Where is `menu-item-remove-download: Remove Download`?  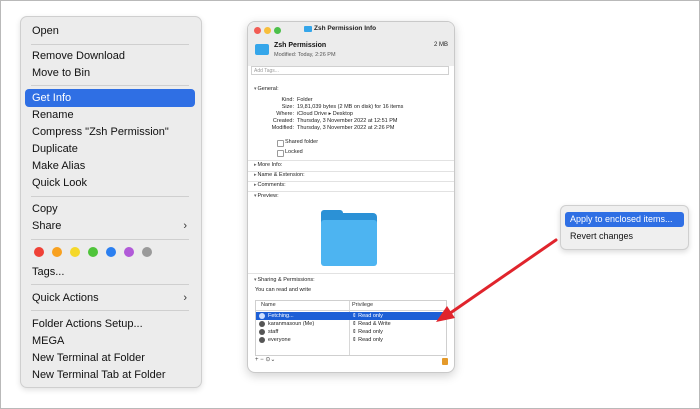
menu-item-remove-download: Remove Download is located at coordinates (110, 56).